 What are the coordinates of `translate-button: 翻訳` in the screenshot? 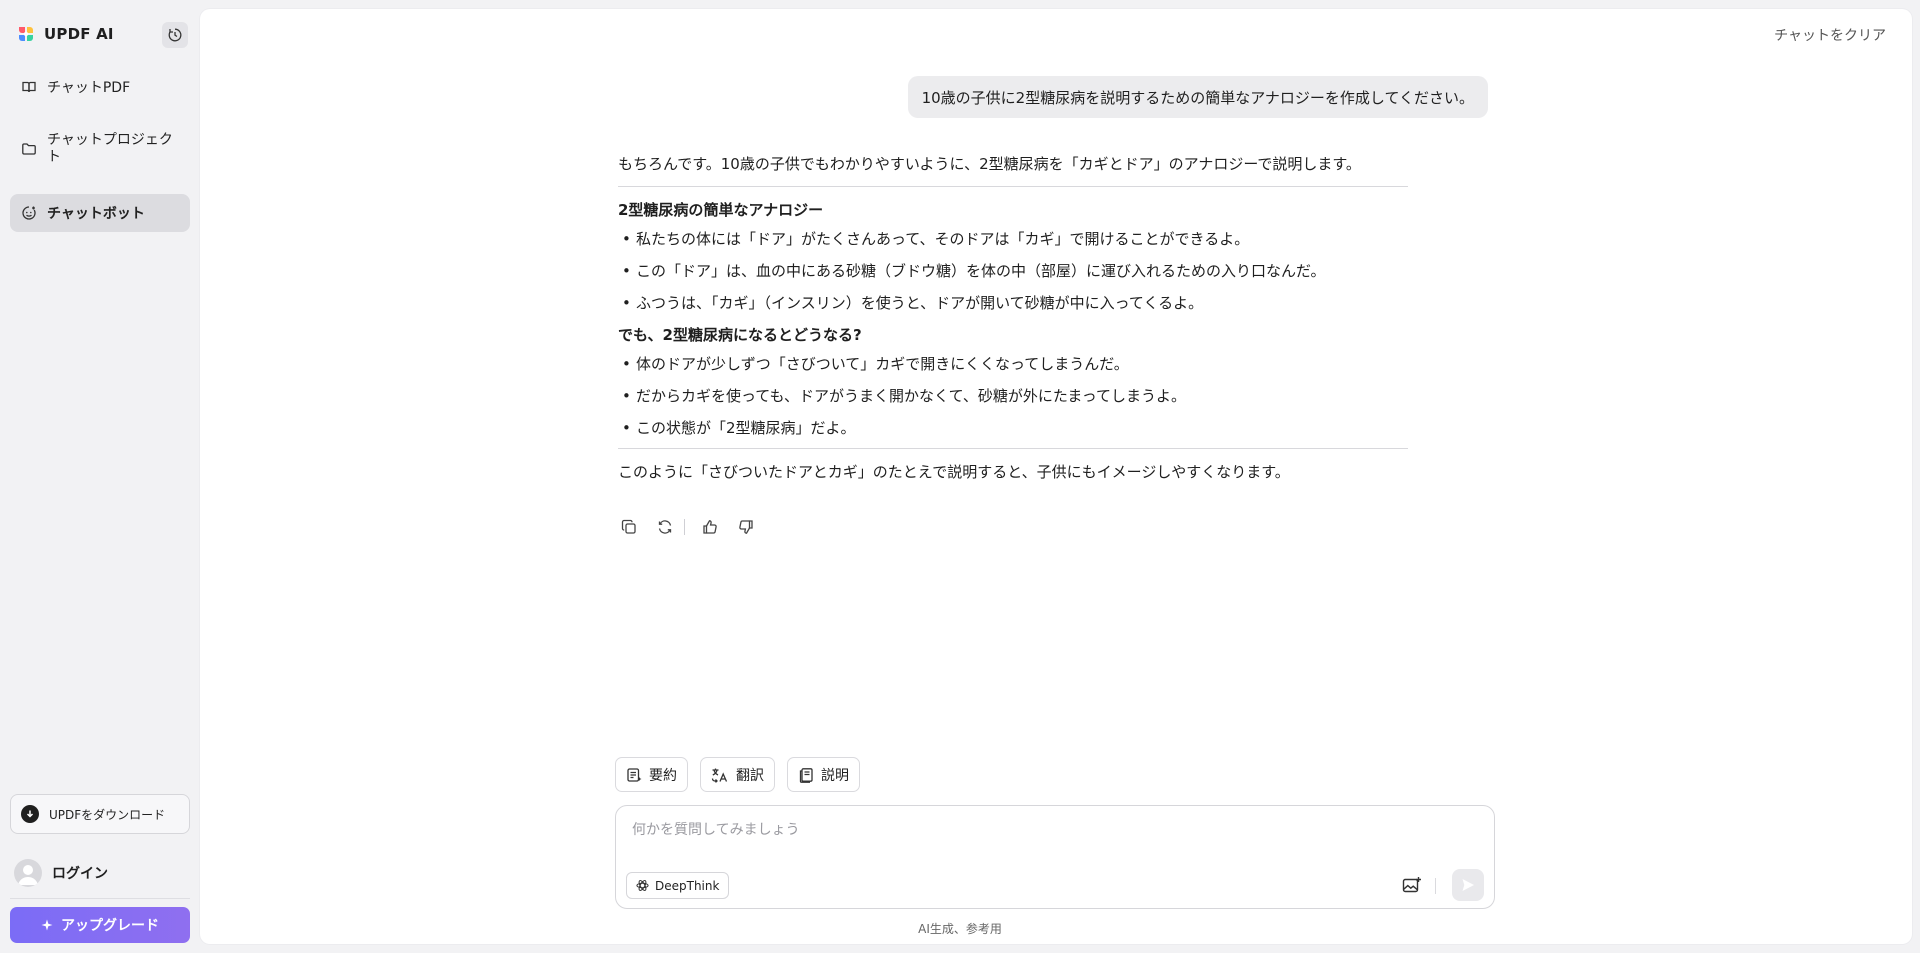 It's located at (737, 774).